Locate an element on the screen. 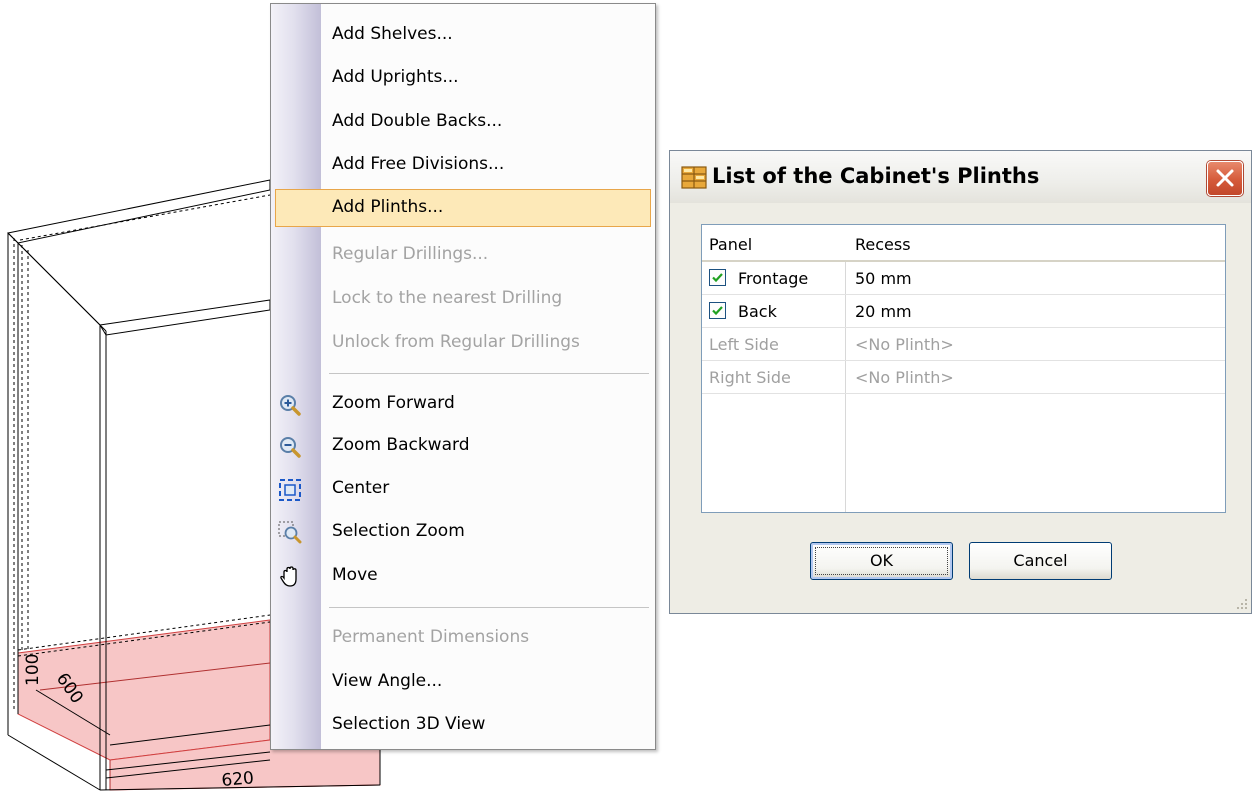 The width and height of the screenshot is (1253, 794). table-row: Back 20 mm is located at coordinates (963, 311).